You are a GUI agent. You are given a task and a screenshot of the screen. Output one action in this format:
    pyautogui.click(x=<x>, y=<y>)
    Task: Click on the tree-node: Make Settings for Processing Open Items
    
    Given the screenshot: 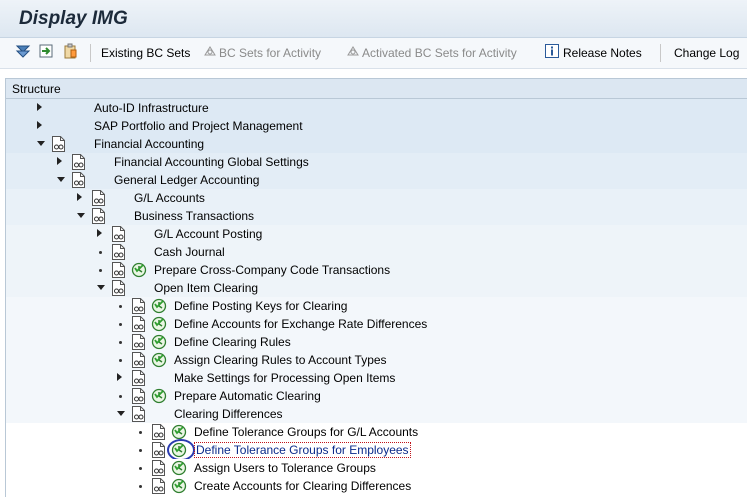 What is the action you would take?
    pyautogui.click(x=376, y=378)
    